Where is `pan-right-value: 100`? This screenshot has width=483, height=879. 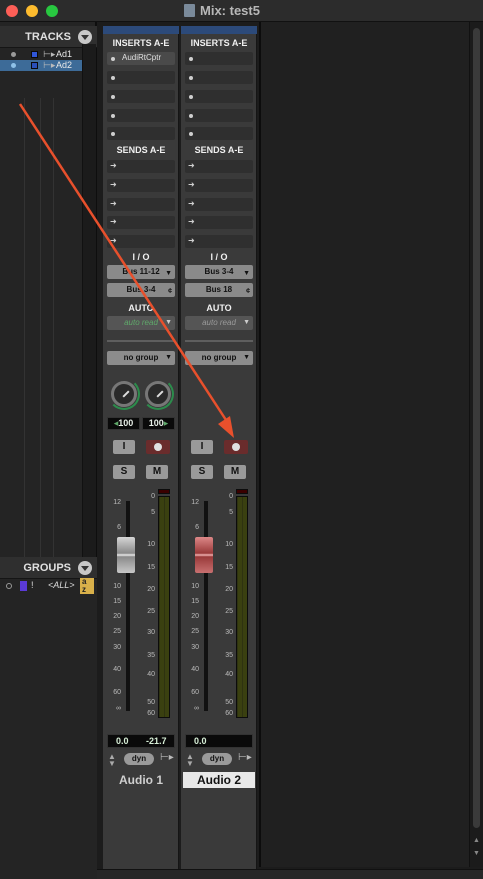 pan-right-value: 100 is located at coordinates (156, 423).